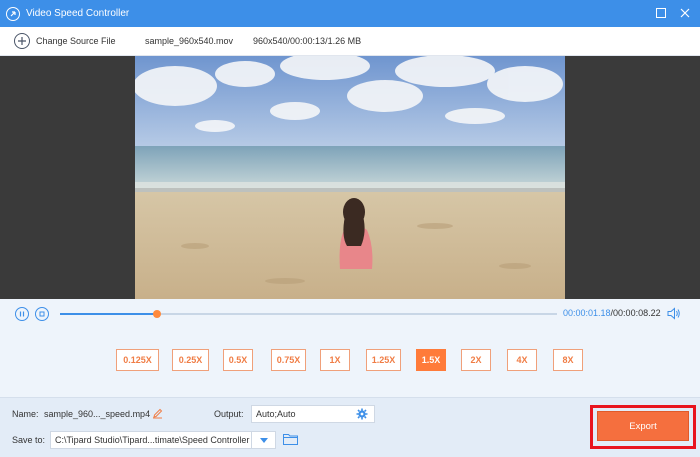 The height and width of the screenshot is (457, 700). What do you see at coordinates (189, 41) in the screenshot?
I see `source-file-name: sample_960x540.mov` at bounding box center [189, 41].